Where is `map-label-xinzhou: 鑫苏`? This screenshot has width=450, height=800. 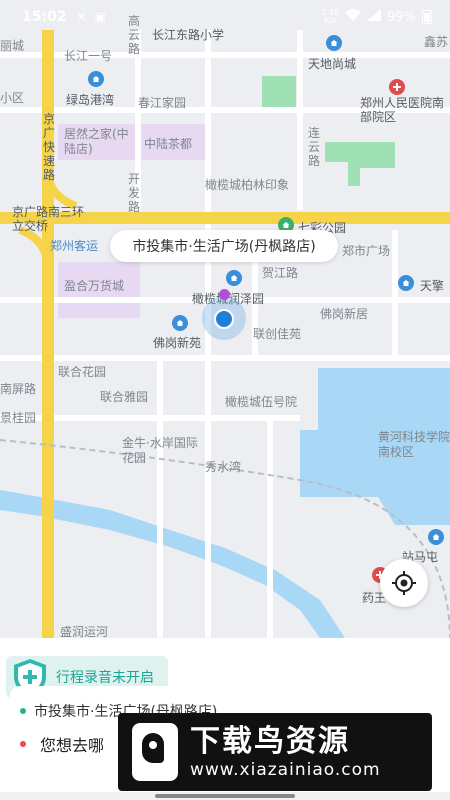
map-label-xinzhou: 鑫苏 is located at coordinates (436, 42).